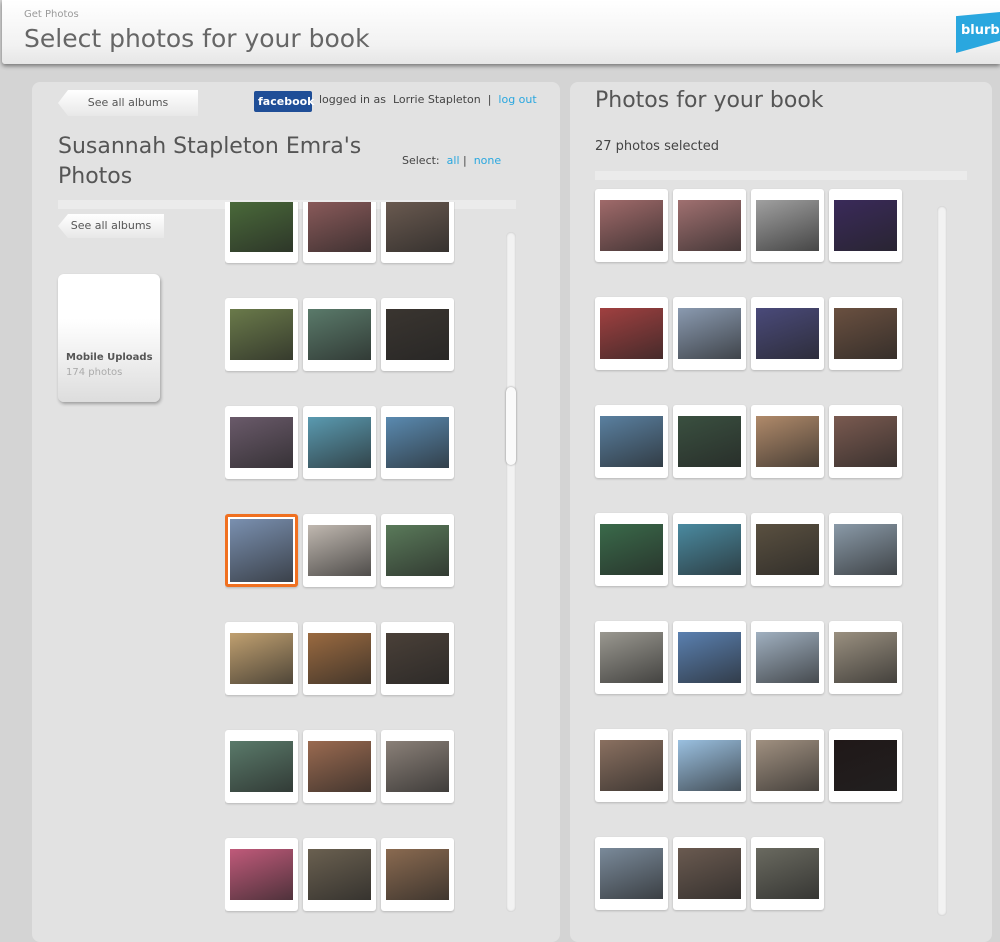 The image size is (1000, 942). What do you see at coordinates (421, 160) in the screenshot?
I see `select-label: Select:` at bounding box center [421, 160].